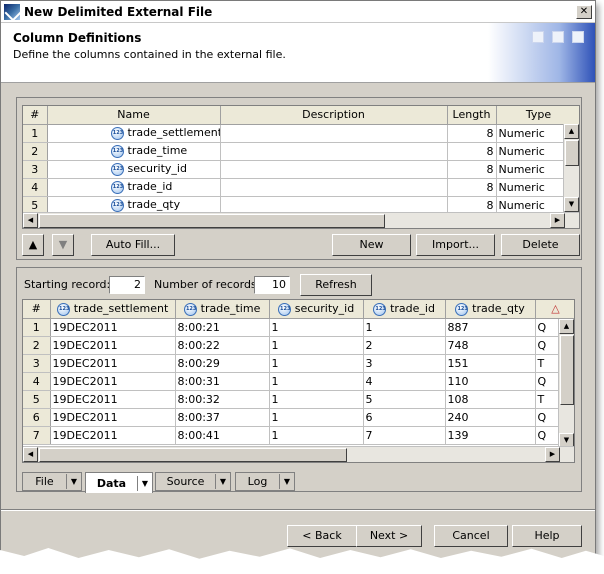 The width and height of the screenshot is (604, 574). I want to click on column-name-cell: security_id, so click(134, 169).